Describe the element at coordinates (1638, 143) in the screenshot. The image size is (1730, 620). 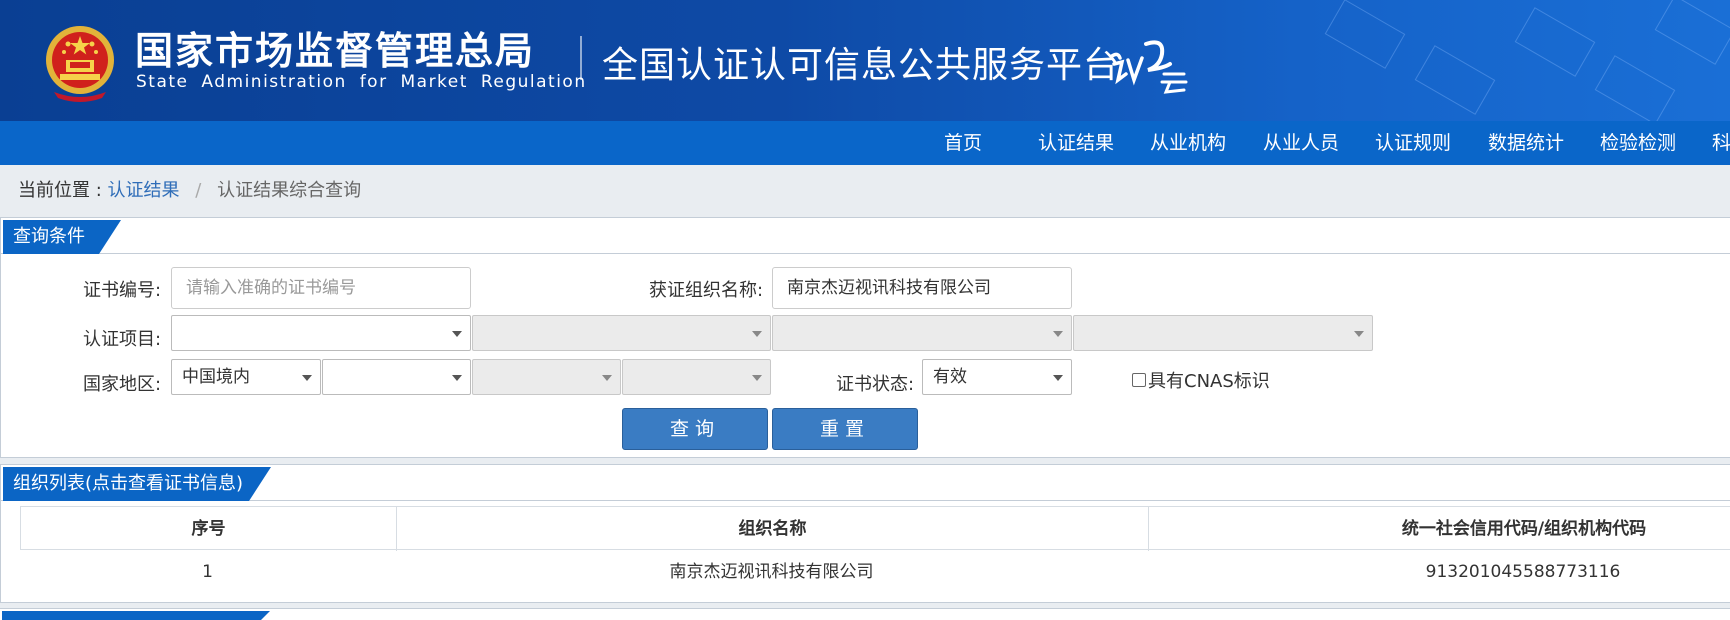
I see `nav-item-inspection: 检验检测` at that location.